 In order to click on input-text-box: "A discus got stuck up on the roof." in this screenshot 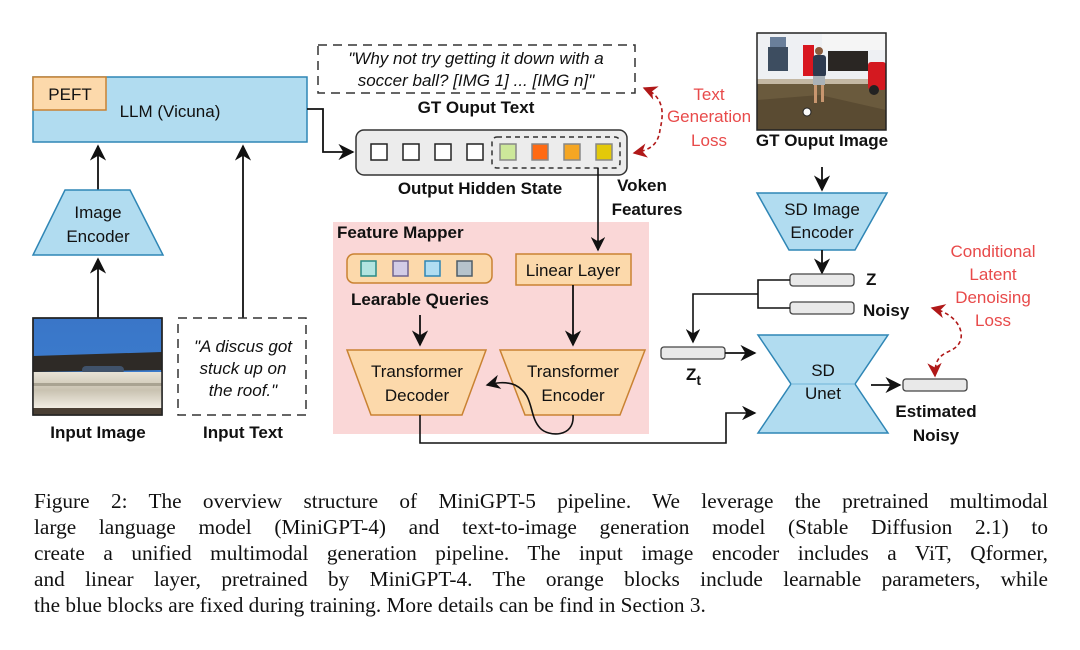, I will do `click(242, 366)`.